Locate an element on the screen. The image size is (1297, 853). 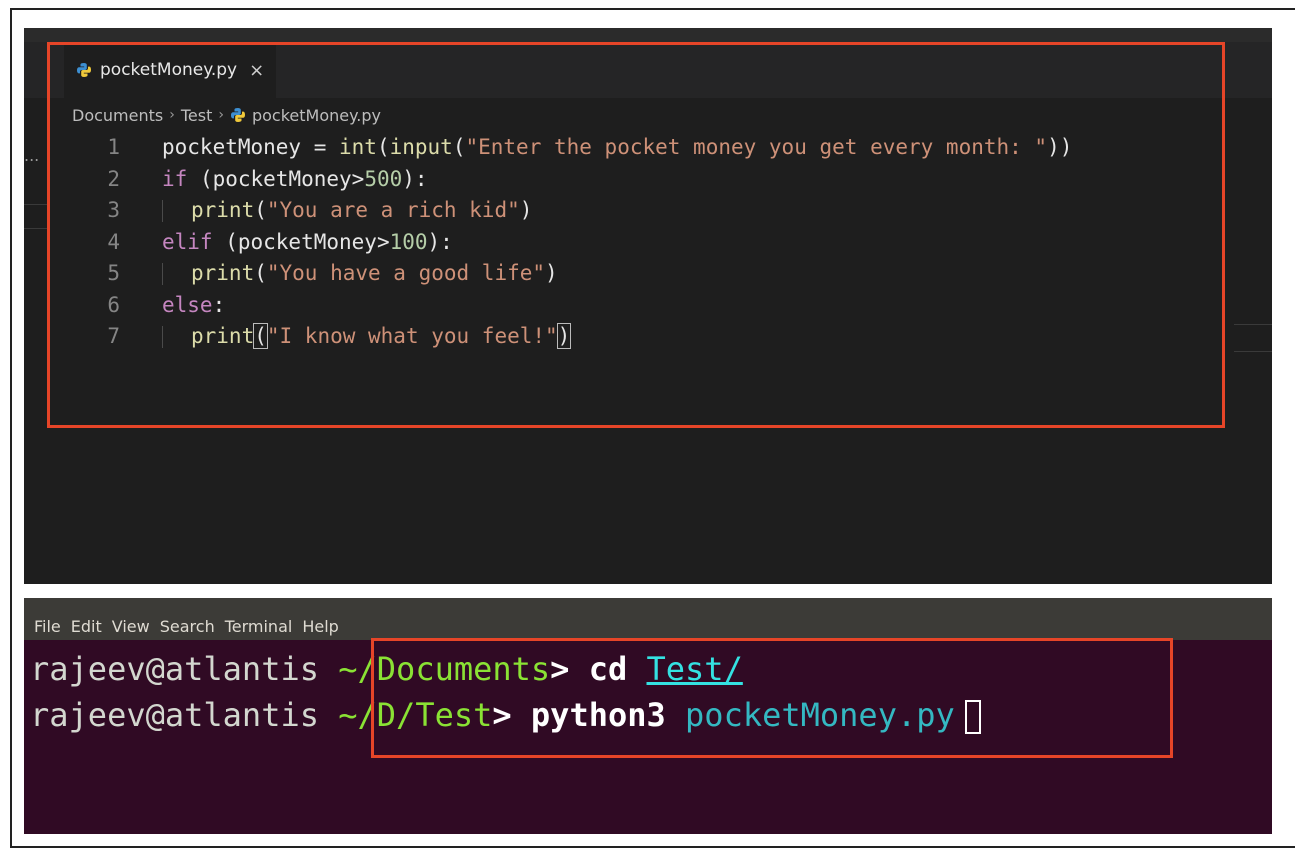
menu-search: Search is located at coordinates (187, 626).